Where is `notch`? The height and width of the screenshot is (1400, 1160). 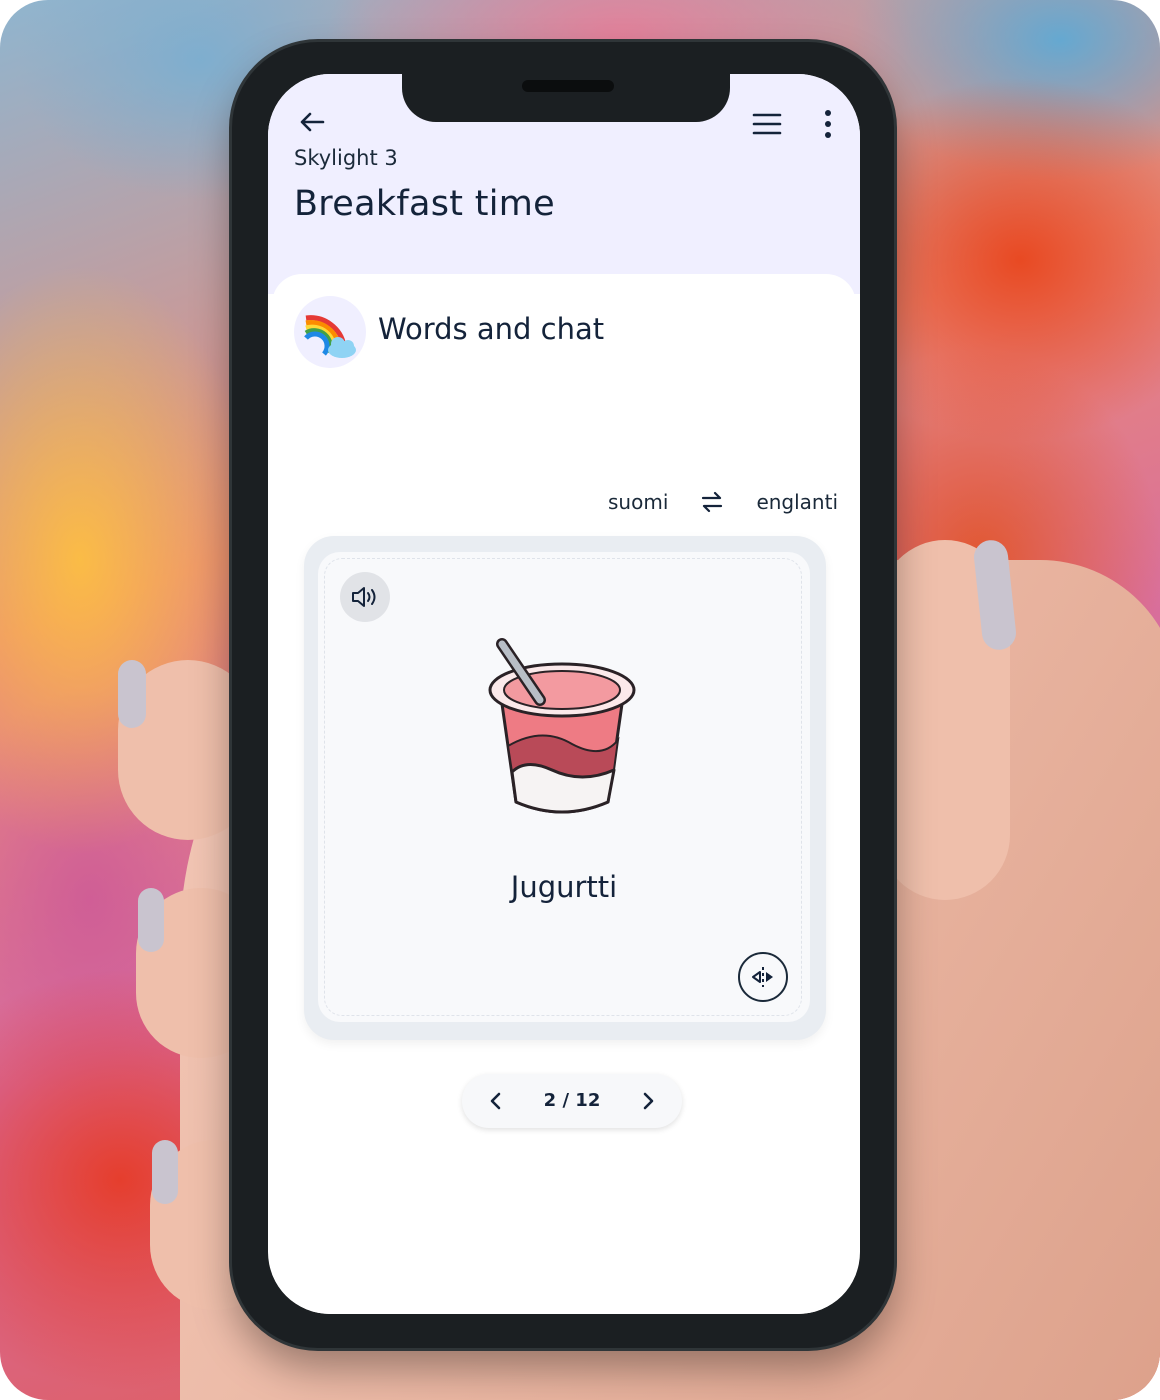
notch is located at coordinates (566, 98).